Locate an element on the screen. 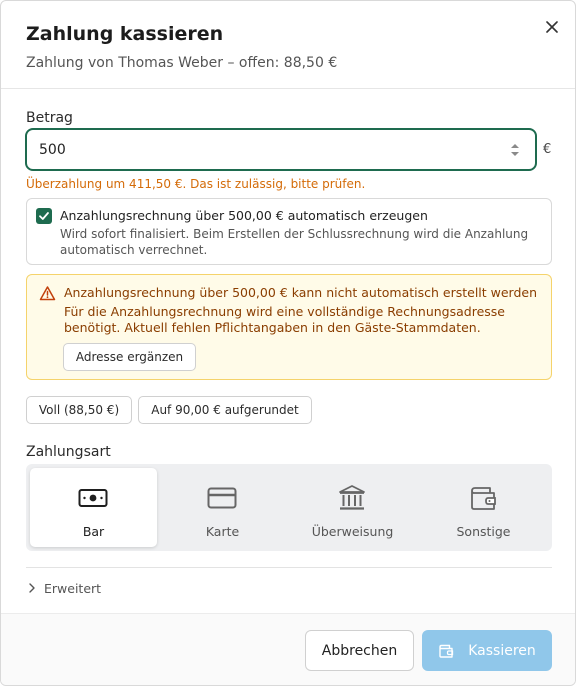  advanced-toggle: Erweitert is located at coordinates (64, 588).